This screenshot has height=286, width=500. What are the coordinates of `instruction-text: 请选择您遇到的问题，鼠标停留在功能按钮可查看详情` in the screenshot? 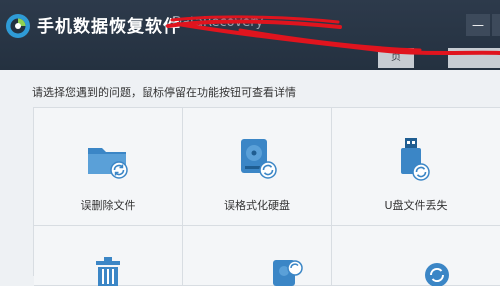 It's located at (164, 92).